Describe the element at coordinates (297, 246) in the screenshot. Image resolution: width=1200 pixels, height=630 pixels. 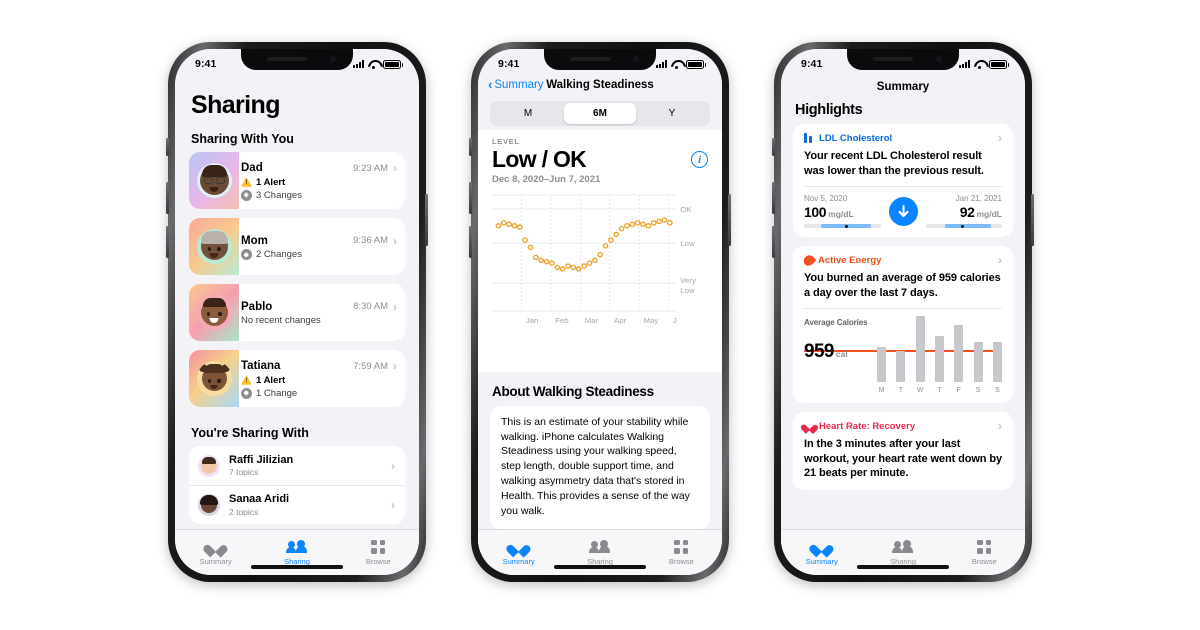
I see `shared-person-card: Mom 9:36 AM › 2 Changes` at that location.